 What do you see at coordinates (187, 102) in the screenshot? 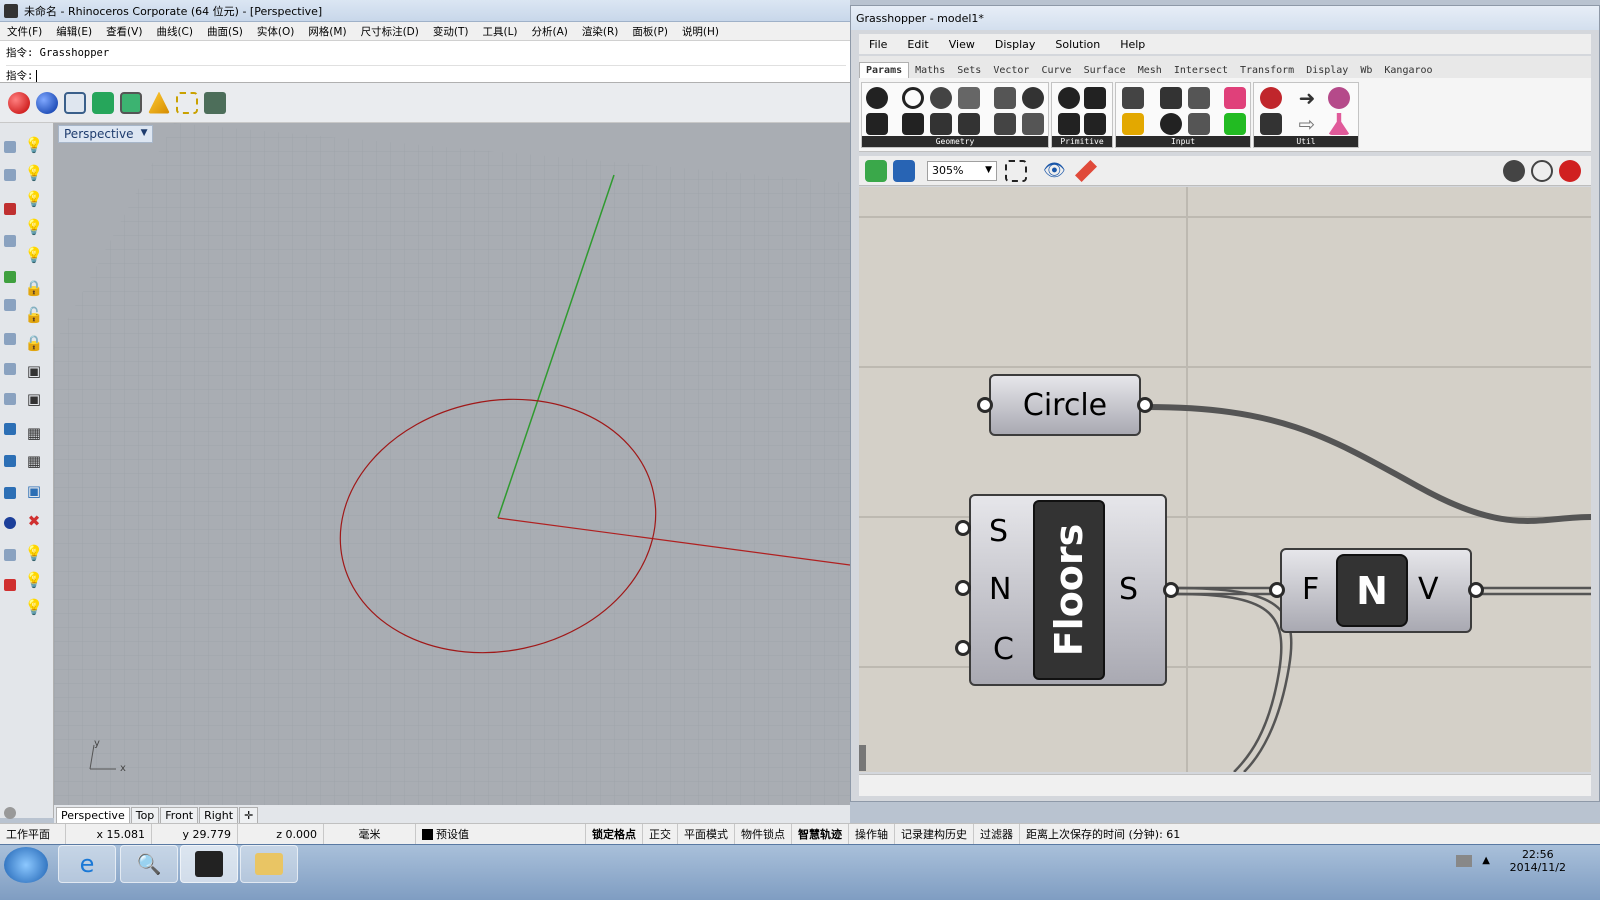
I see `bounding-box-icon` at bounding box center [187, 102].